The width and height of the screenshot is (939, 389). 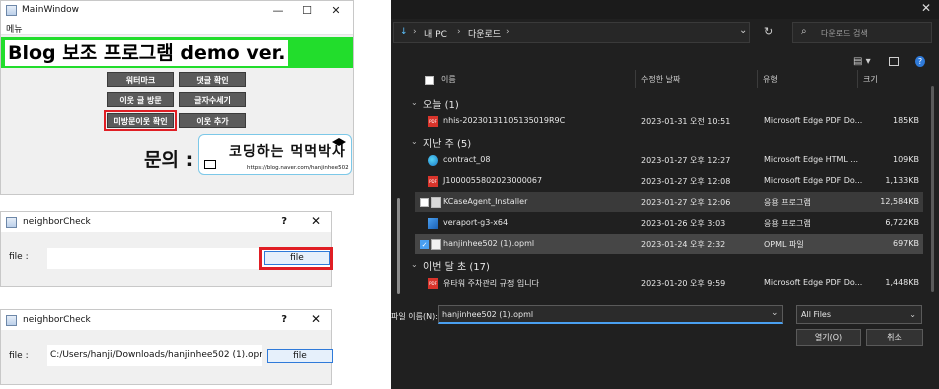 I want to click on file-label: file :, so click(x=19, y=356).